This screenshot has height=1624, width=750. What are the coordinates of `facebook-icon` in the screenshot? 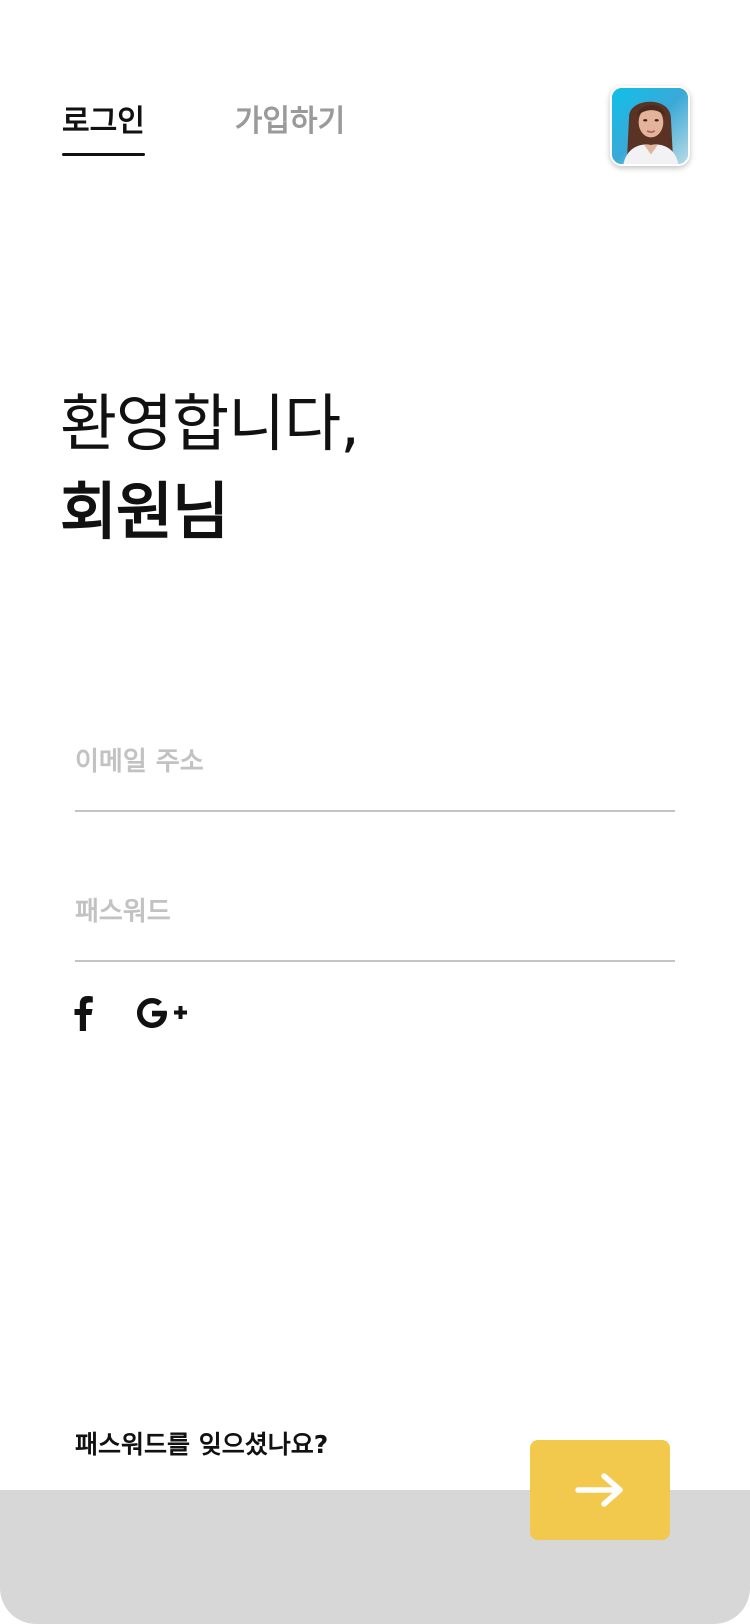 It's located at (83, 1013).